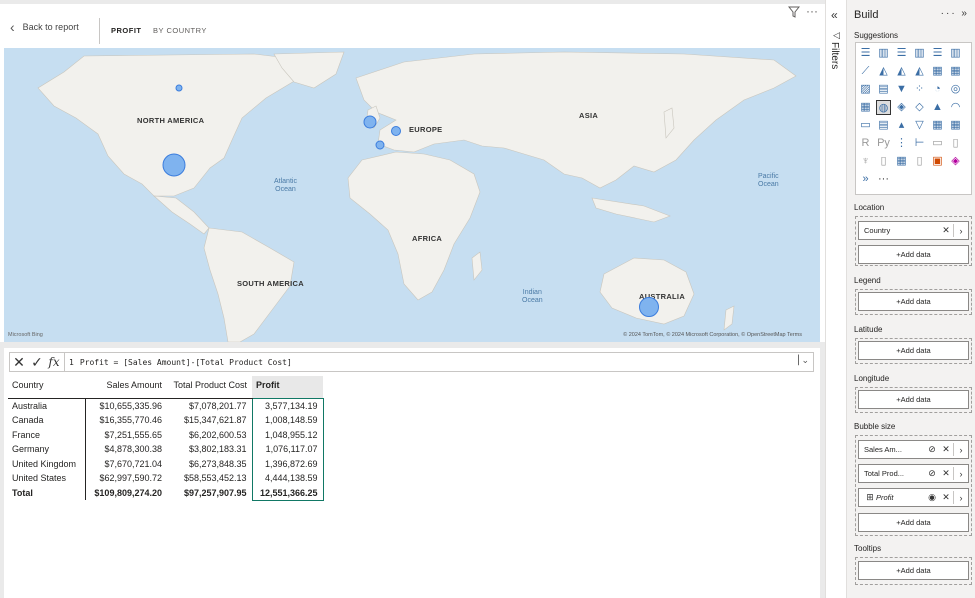  Describe the element at coordinates (865, 107) in the screenshot. I see `treemap-icon: ▦` at that location.